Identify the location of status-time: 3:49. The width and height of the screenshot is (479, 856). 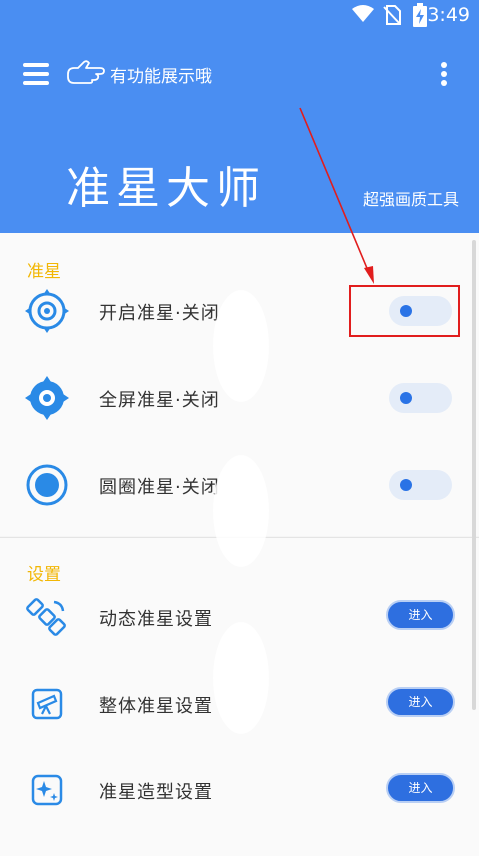
(448, 15).